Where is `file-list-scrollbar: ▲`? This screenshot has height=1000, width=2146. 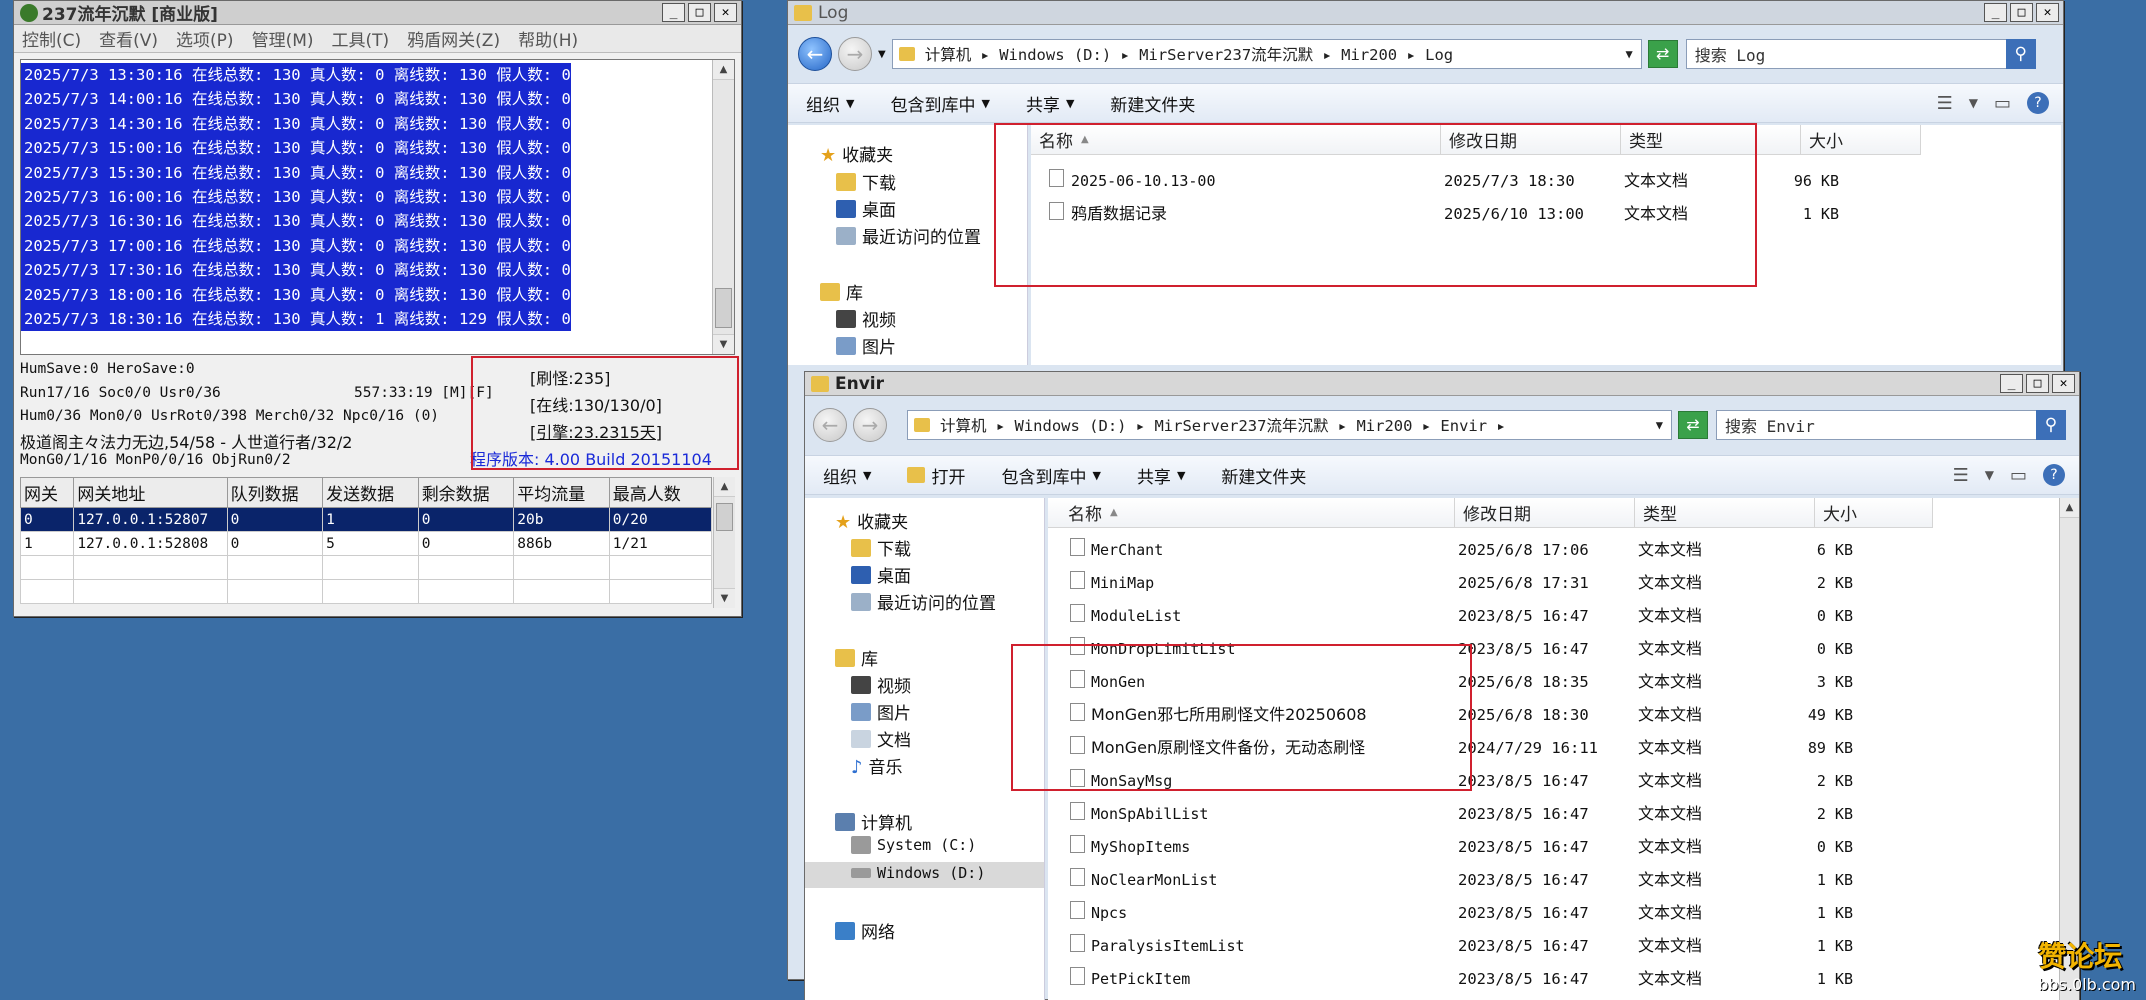 file-list-scrollbar: ▲ is located at coordinates (2069, 749).